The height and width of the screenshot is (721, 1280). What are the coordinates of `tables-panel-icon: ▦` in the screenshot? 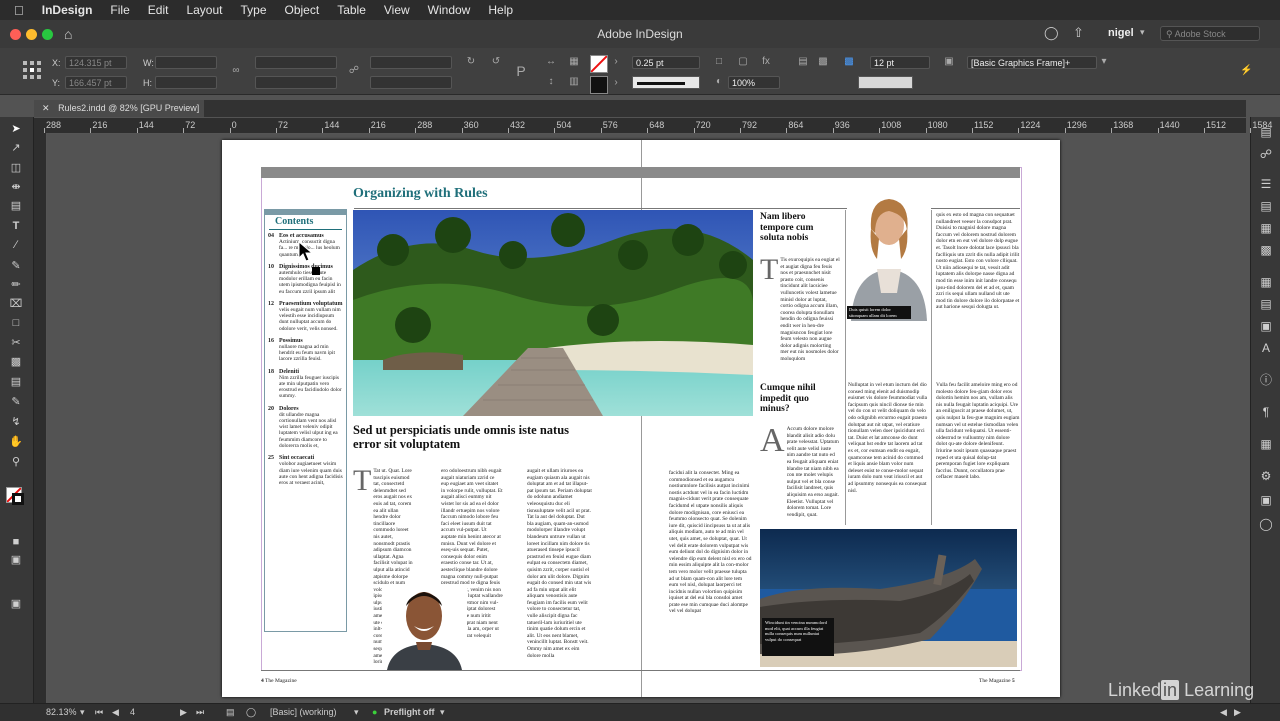 It's located at (1266, 444).